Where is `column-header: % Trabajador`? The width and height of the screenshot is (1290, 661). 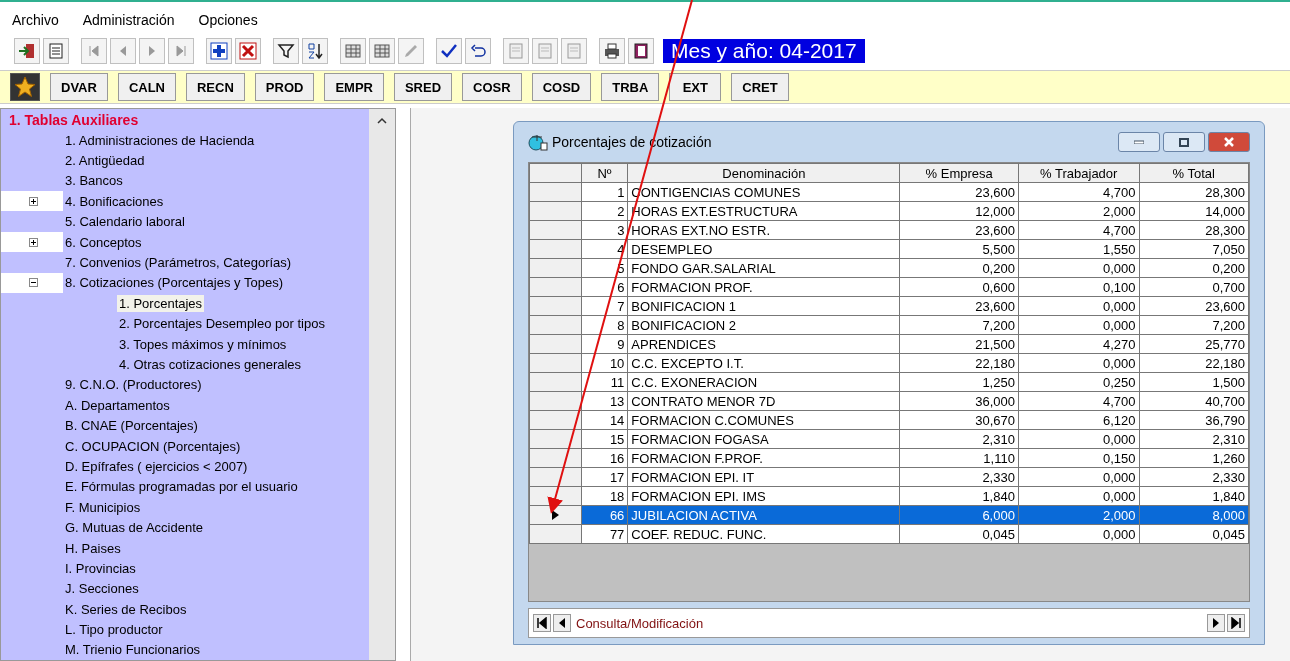 column-header: % Trabajador is located at coordinates (1079, 173).